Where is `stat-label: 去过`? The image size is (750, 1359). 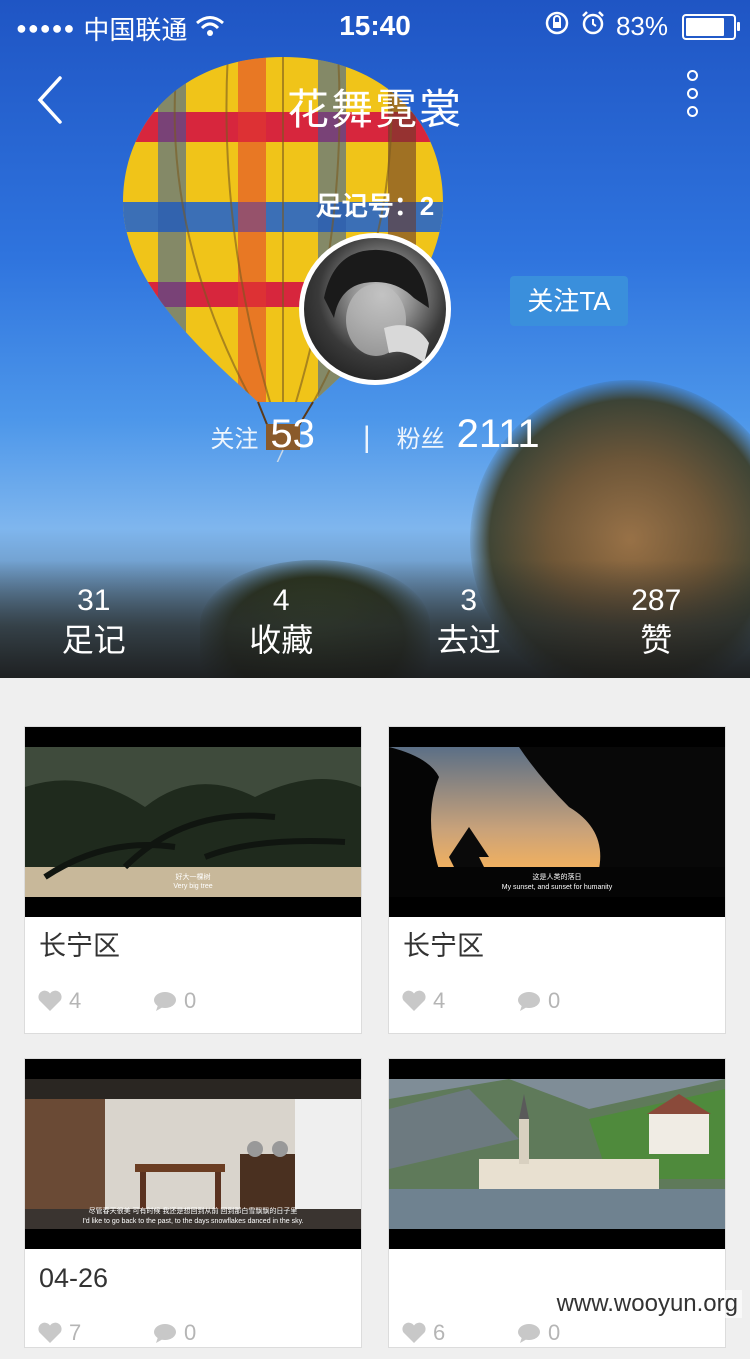 stat-label: 去过 is located at coordinates (469, 640).